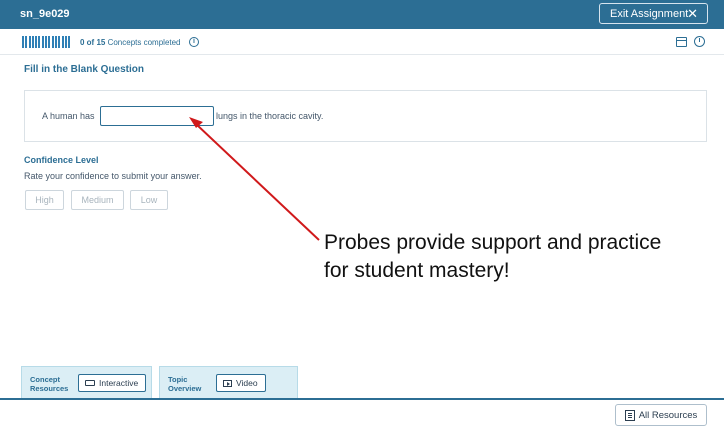  I want to click on exit-assignment-button: Exit Assignment ✕, so click(653, 13).